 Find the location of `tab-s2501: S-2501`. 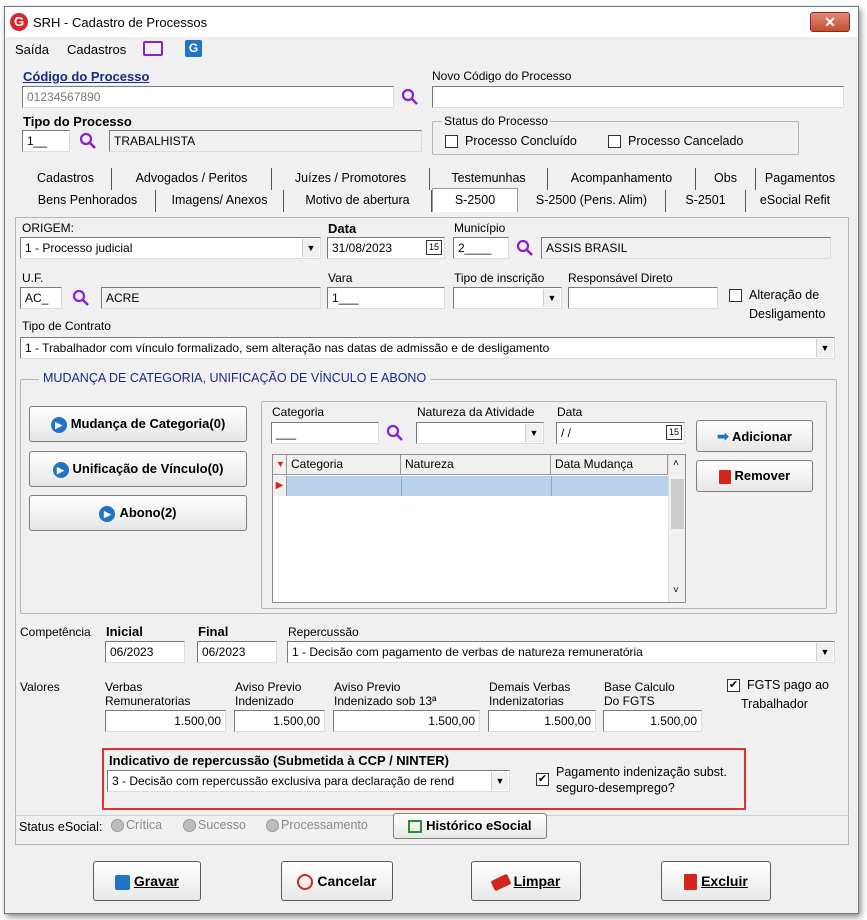

tab-s2501: S-2501 is located at coordinates (706, 201).